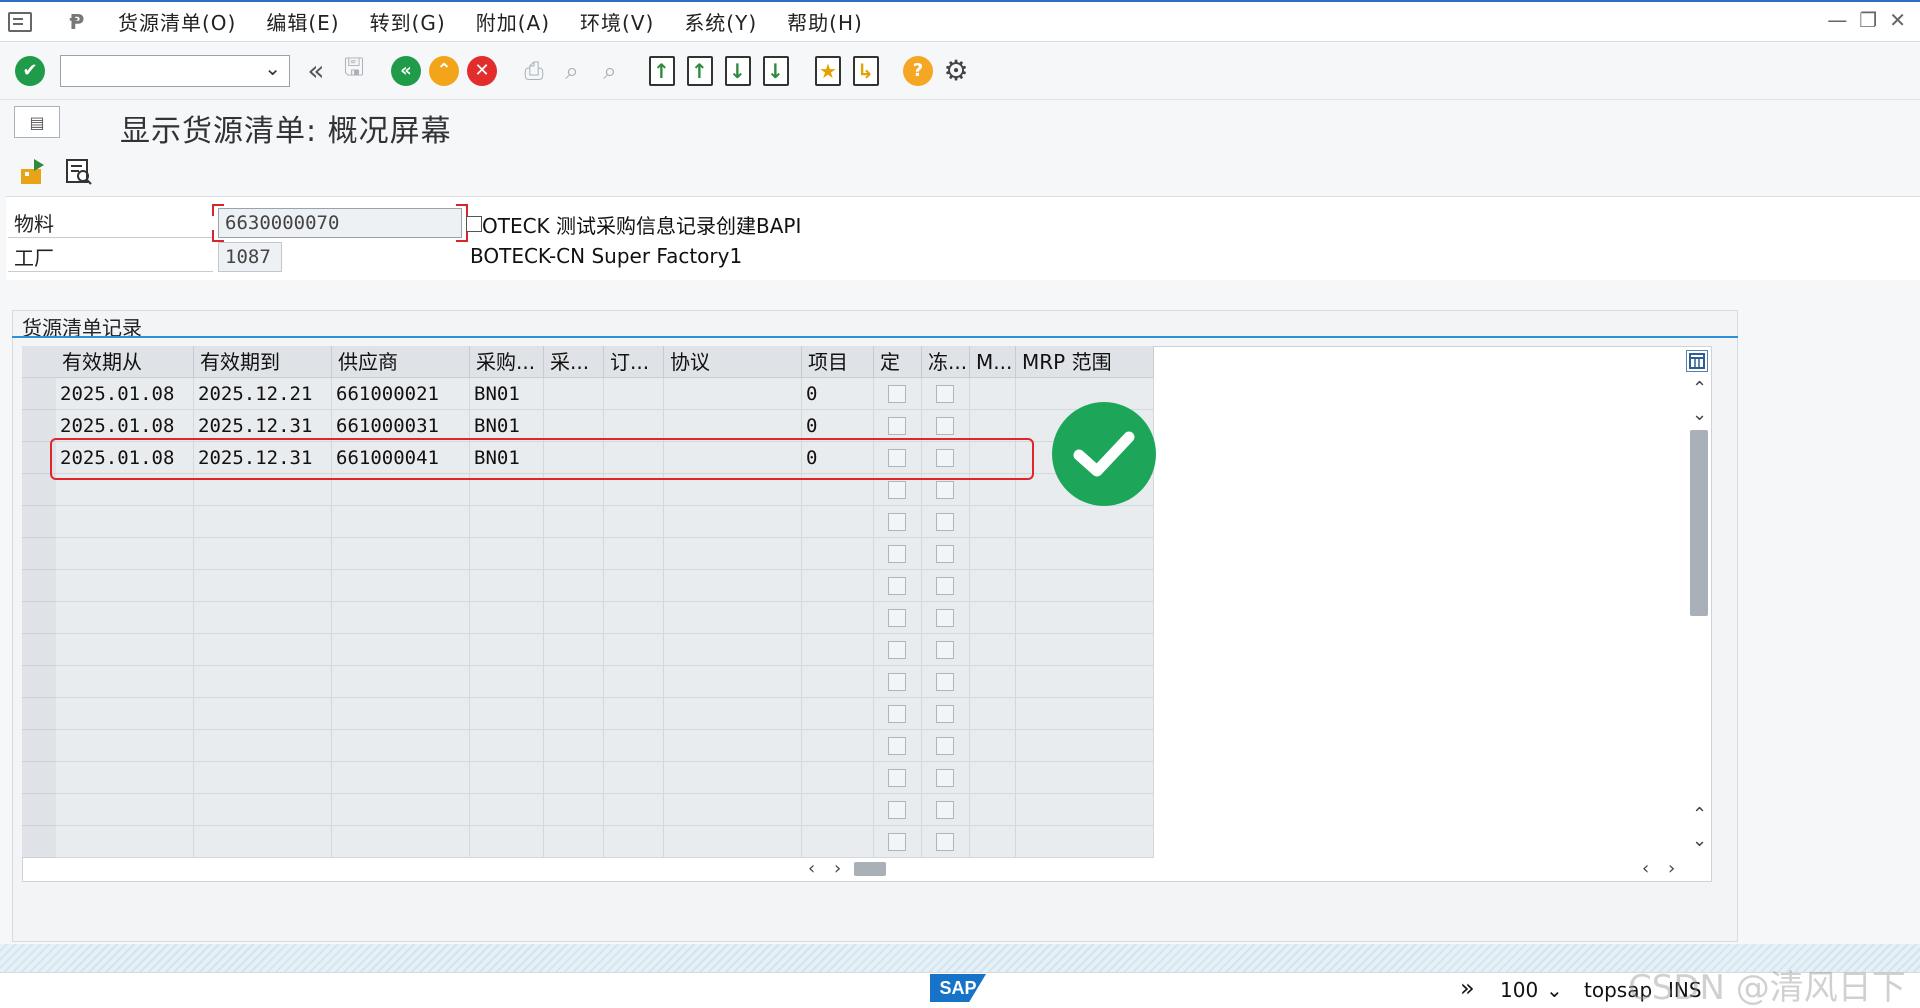  I want to click on menu-environment: 环境(V), so click(617, 21).